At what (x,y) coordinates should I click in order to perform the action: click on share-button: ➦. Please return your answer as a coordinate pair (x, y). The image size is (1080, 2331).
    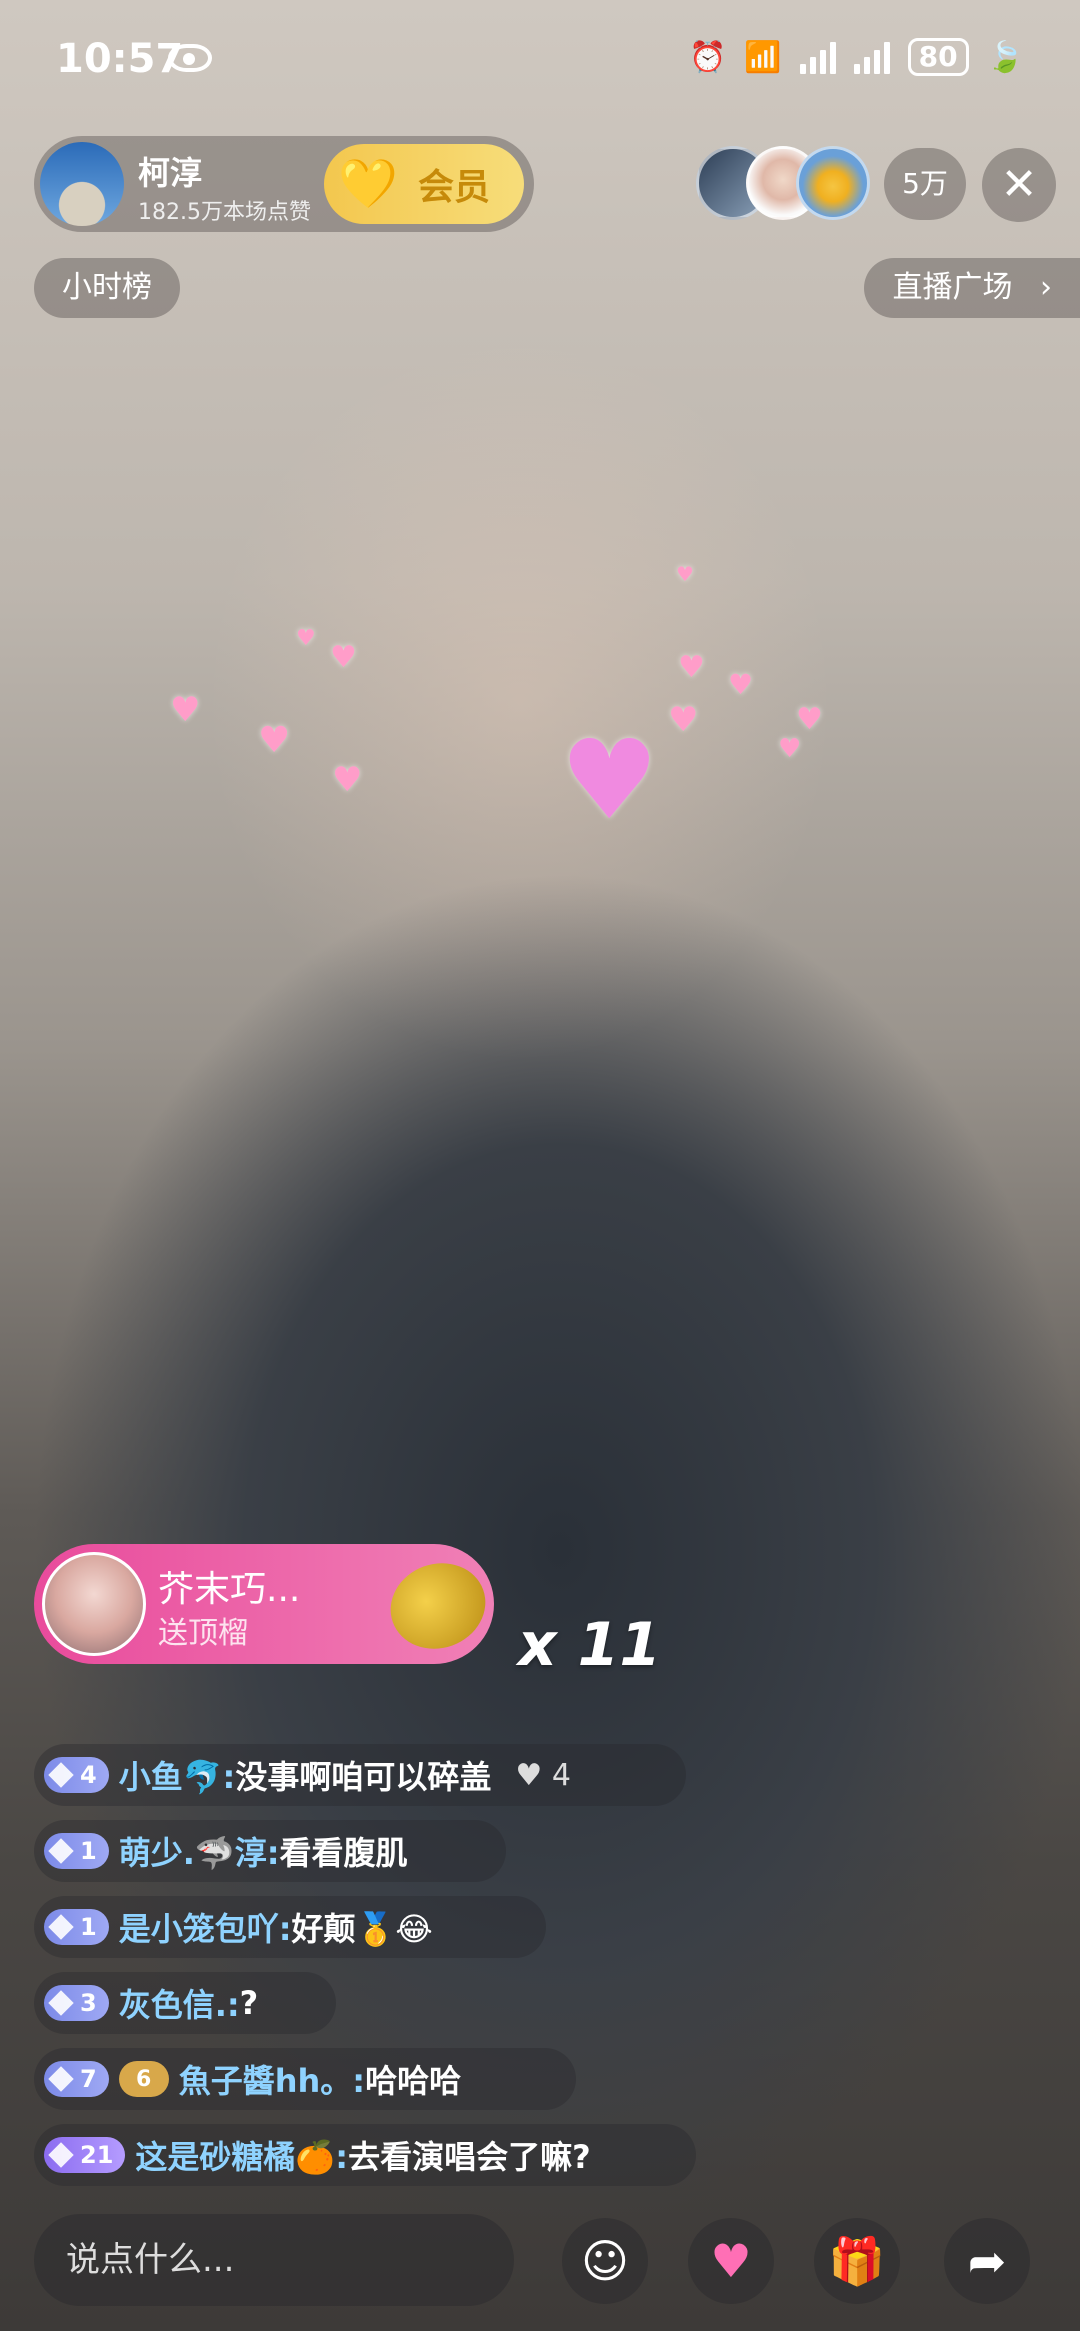
    Looking at the image, I should click on (987, 2261).